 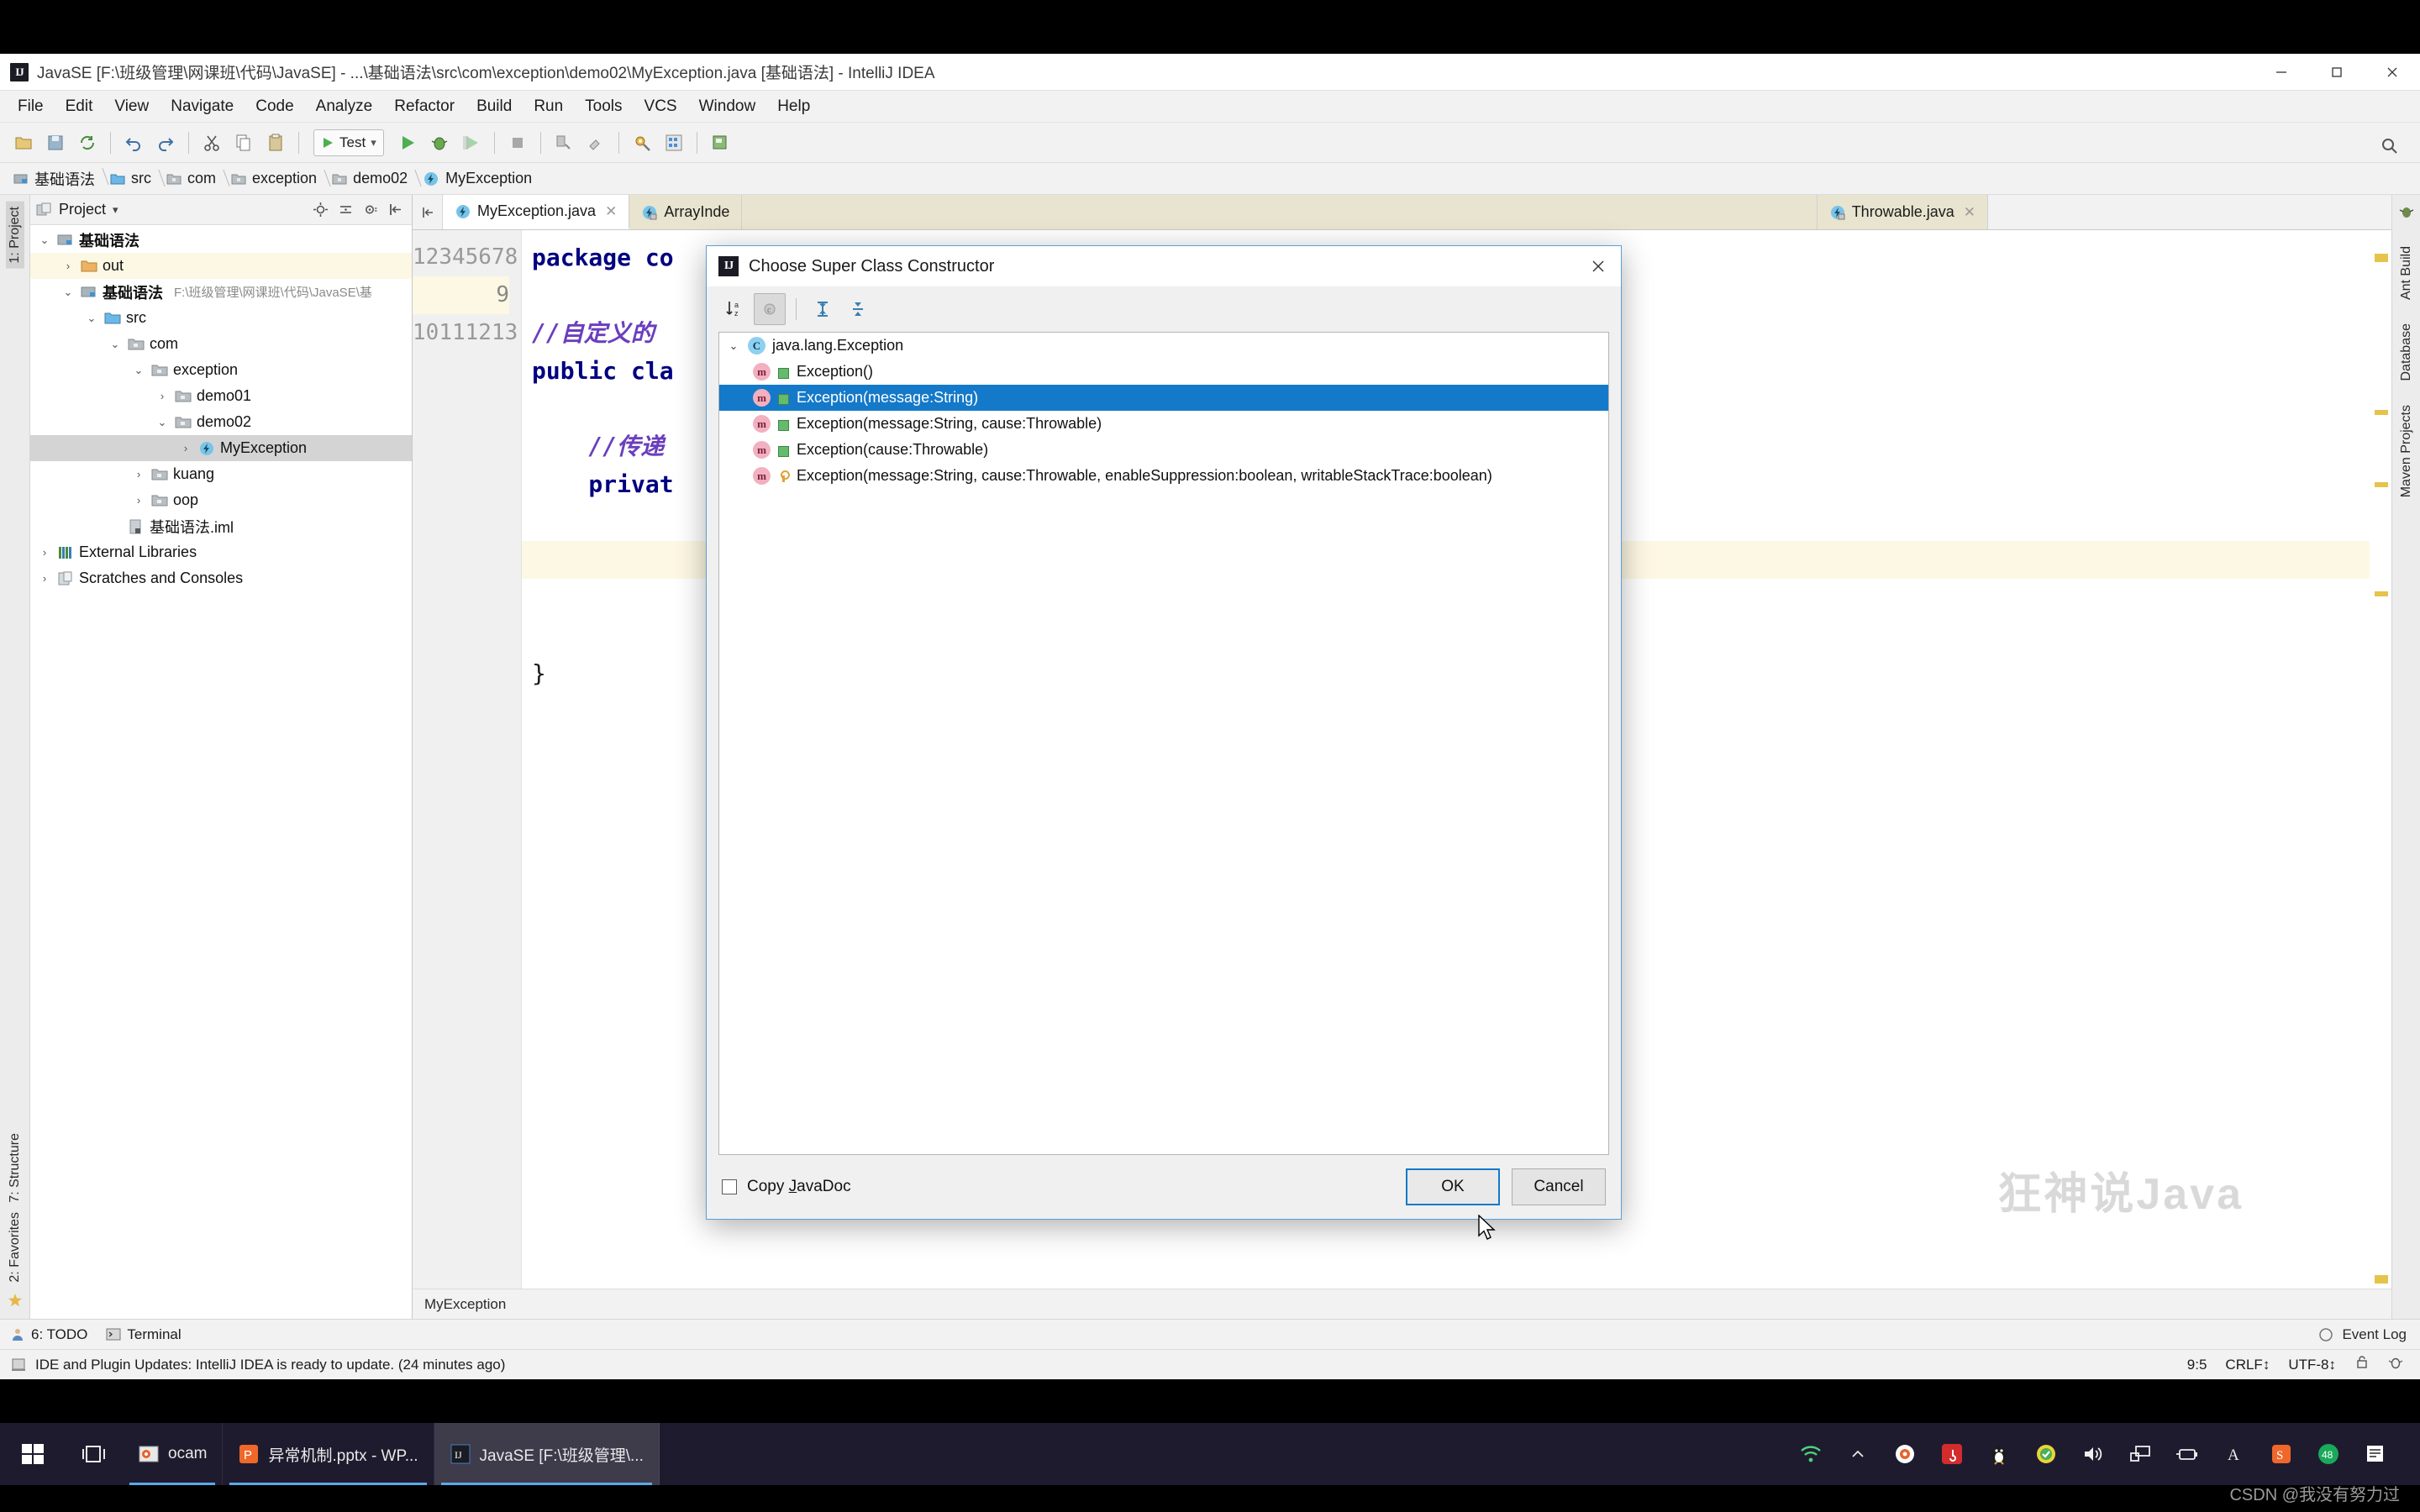 What do you see at coordinates (55, 143) in the screenshot?
I see `save-all-icon` at bounding box center [55, 143].